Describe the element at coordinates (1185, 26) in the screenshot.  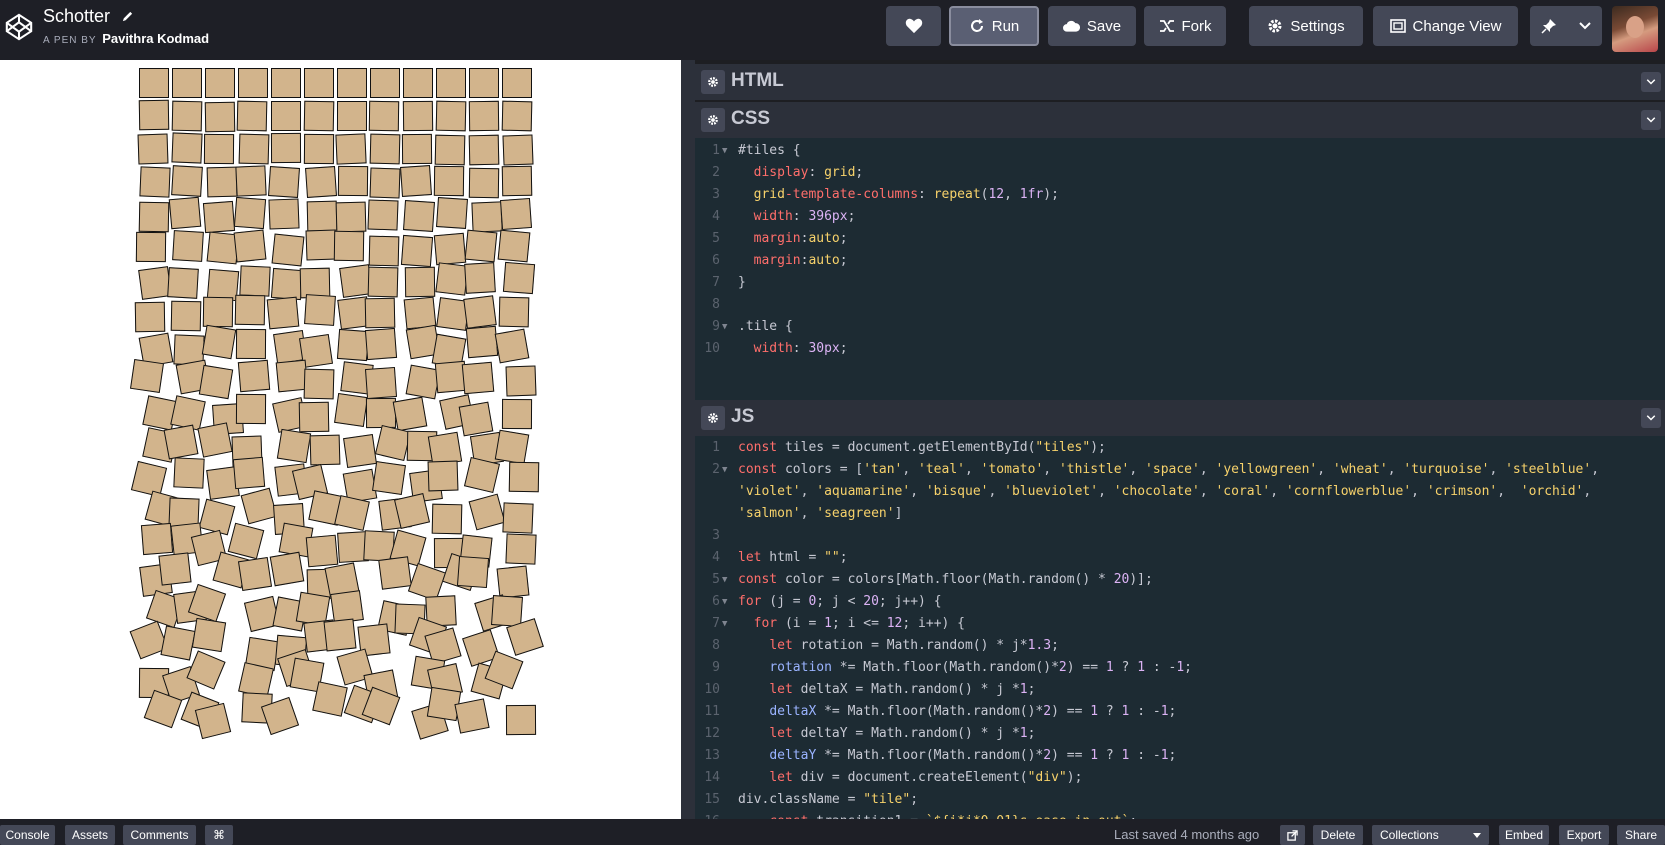
I see `fork-button: Fork` at that location.